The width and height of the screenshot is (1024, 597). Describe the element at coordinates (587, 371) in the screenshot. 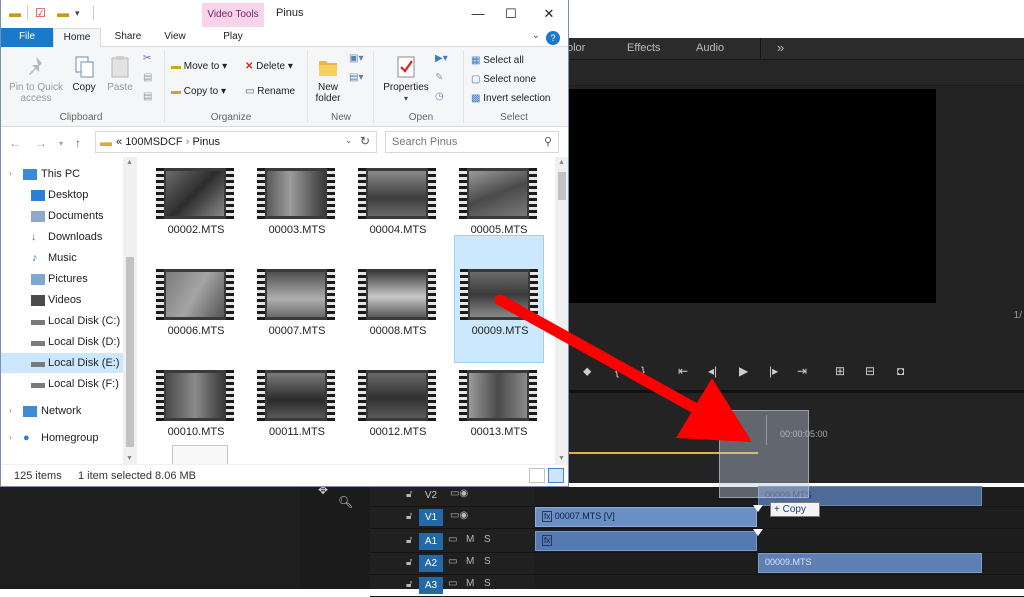

I see `add-marker-icon: ⬥` at that location.